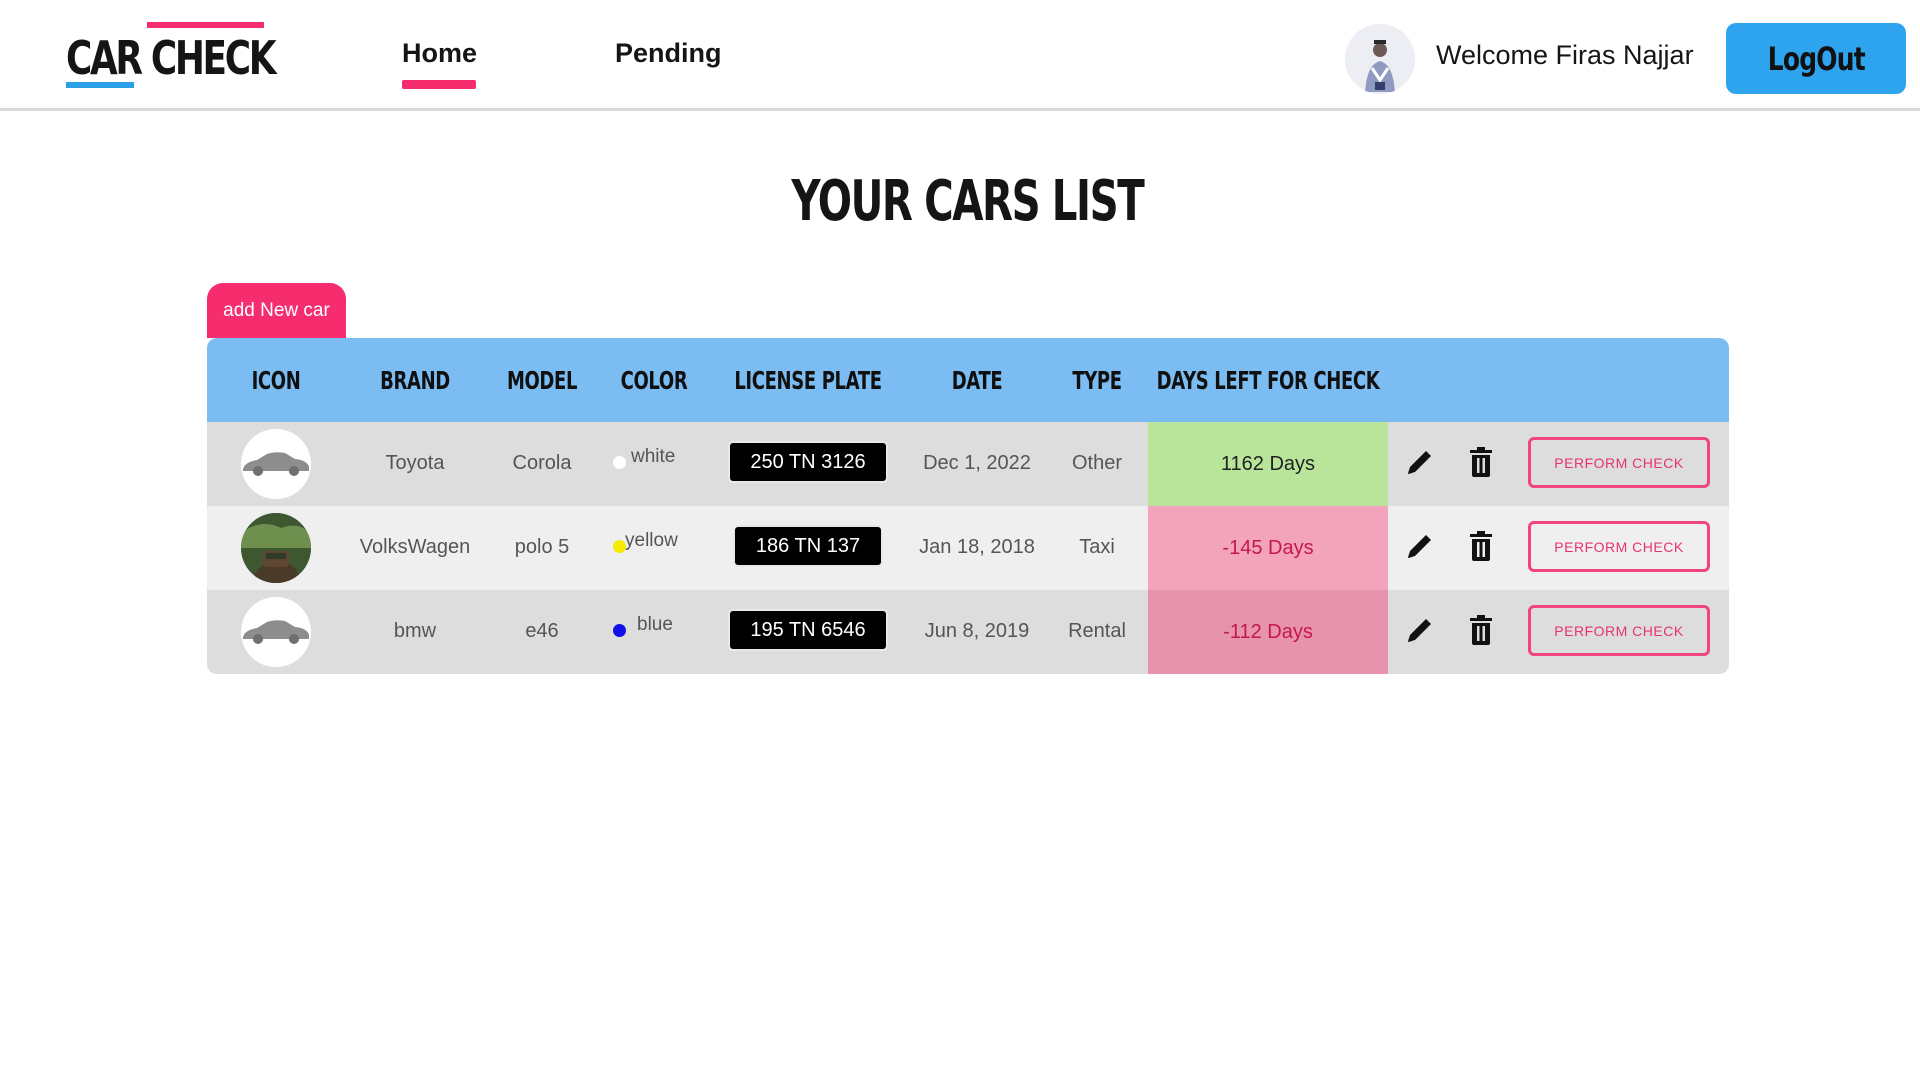  I want to click on page-title-text: YOUR CARS LIST, so click(967, 201).